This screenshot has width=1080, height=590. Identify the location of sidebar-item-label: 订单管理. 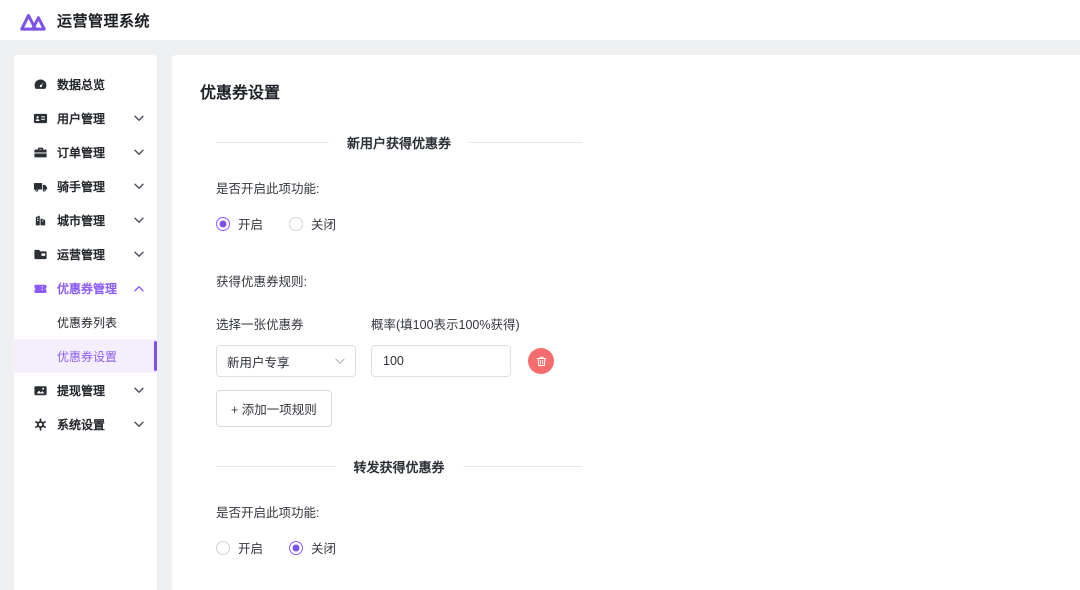
(81, 152).